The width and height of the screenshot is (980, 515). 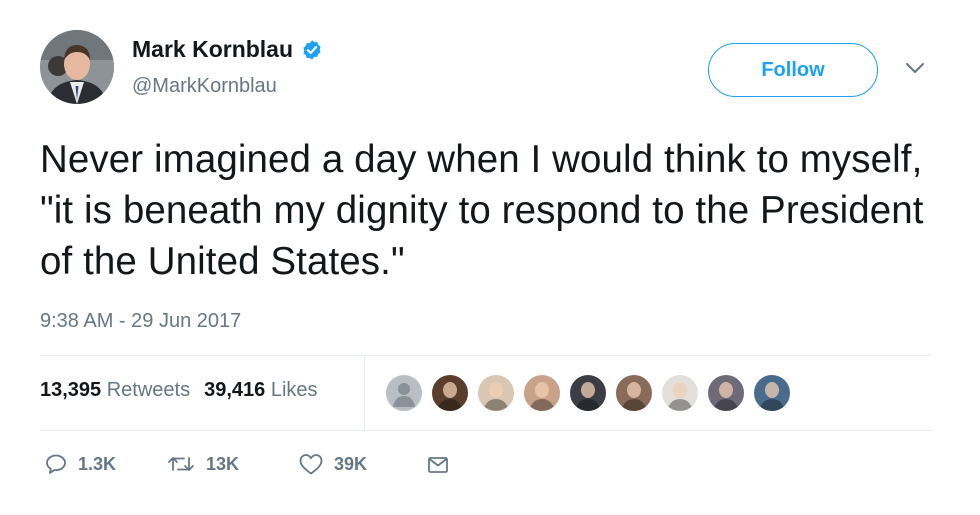 I want to click on verified-icon, so click(x=312, y=49).